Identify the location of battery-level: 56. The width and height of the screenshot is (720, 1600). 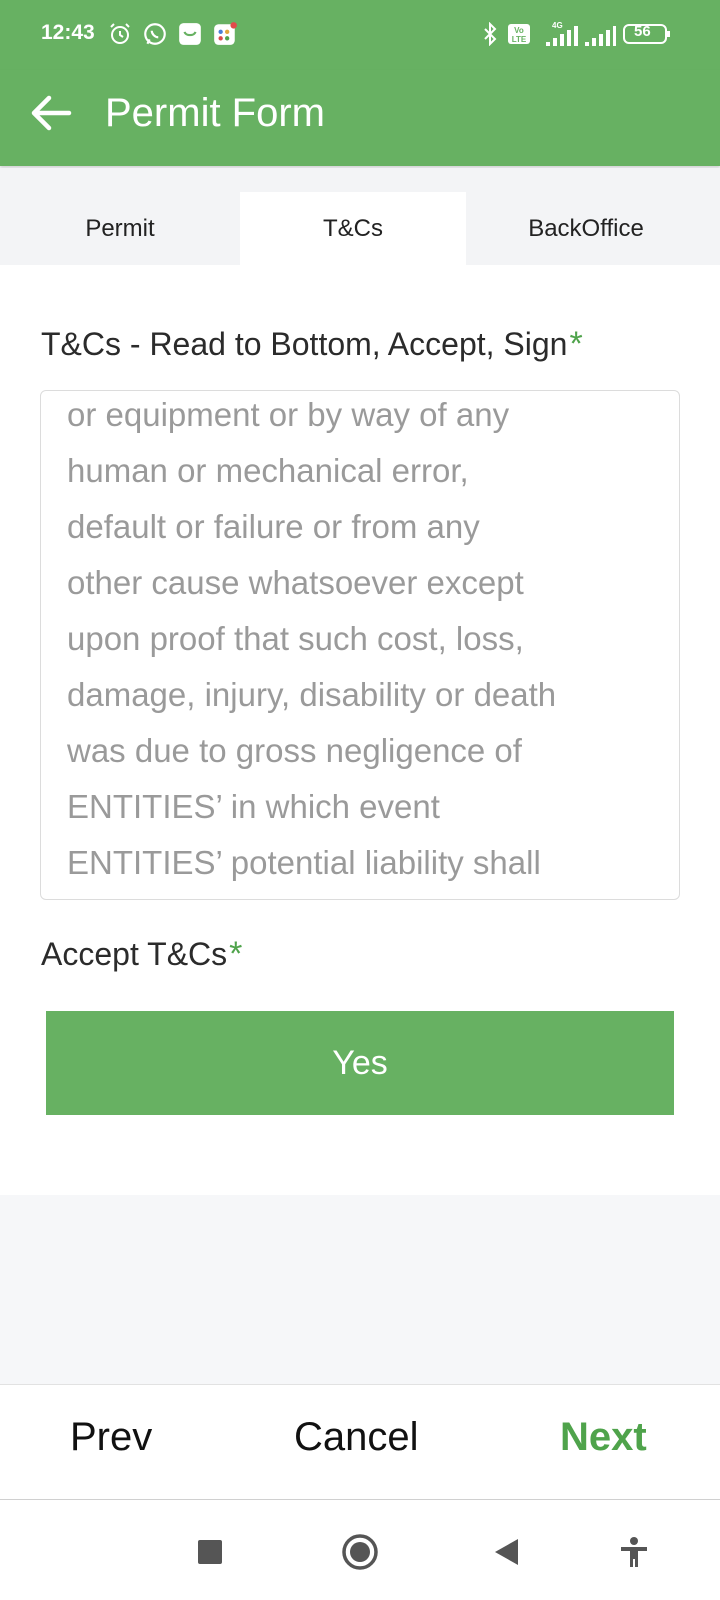
(642, 31).